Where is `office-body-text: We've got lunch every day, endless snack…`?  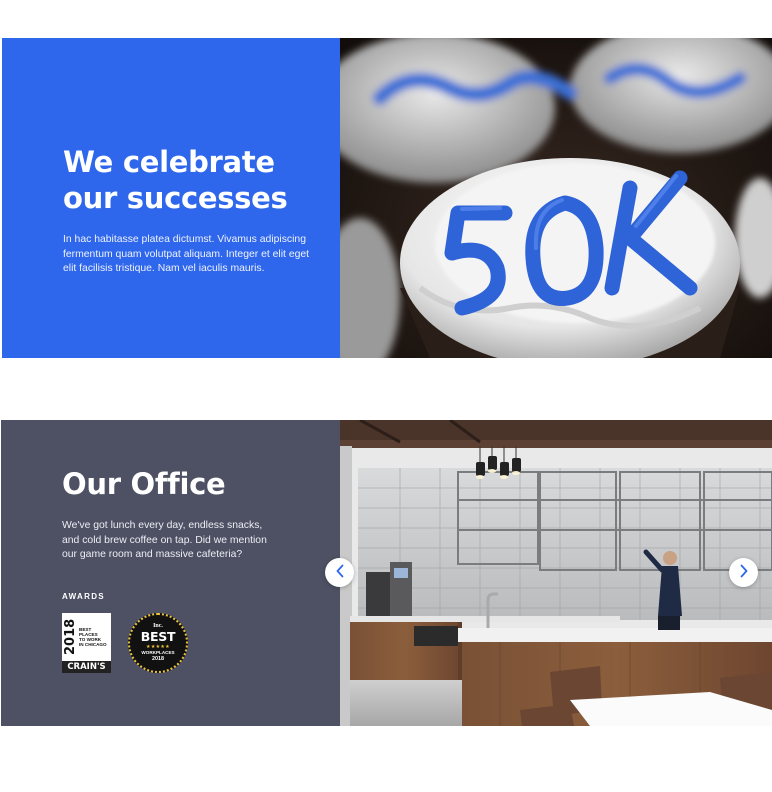
office-body-text: We've got lunch every day, endless snack… is located at coordinates (164, 540).